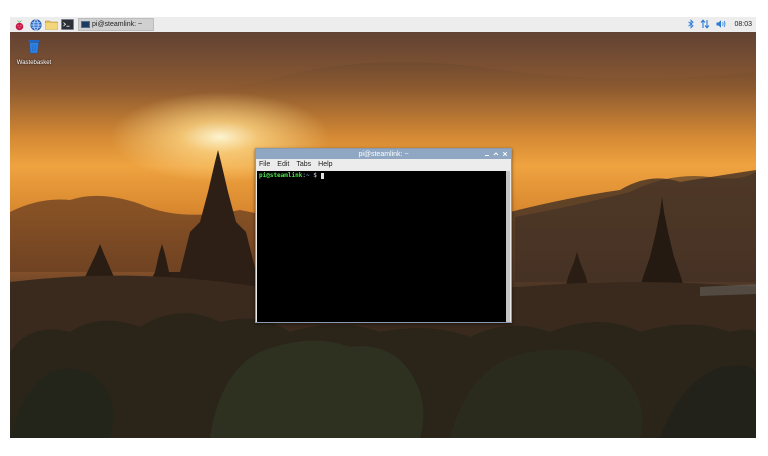  I want to click on bluetooth-icon, so click(691, 24).